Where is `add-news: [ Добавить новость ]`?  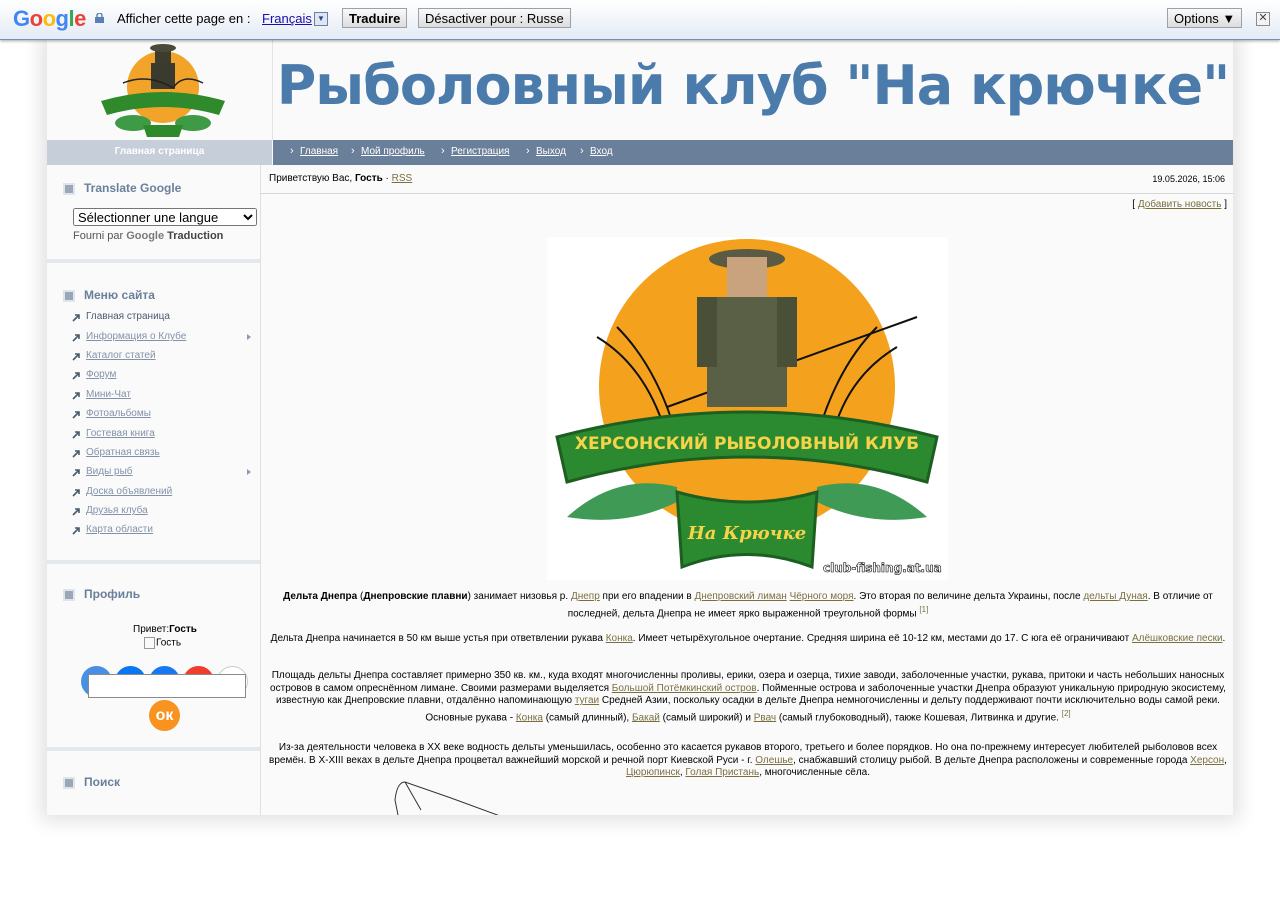
add-news: [ Добавить новость ] is located at coordinates (1179, 204).